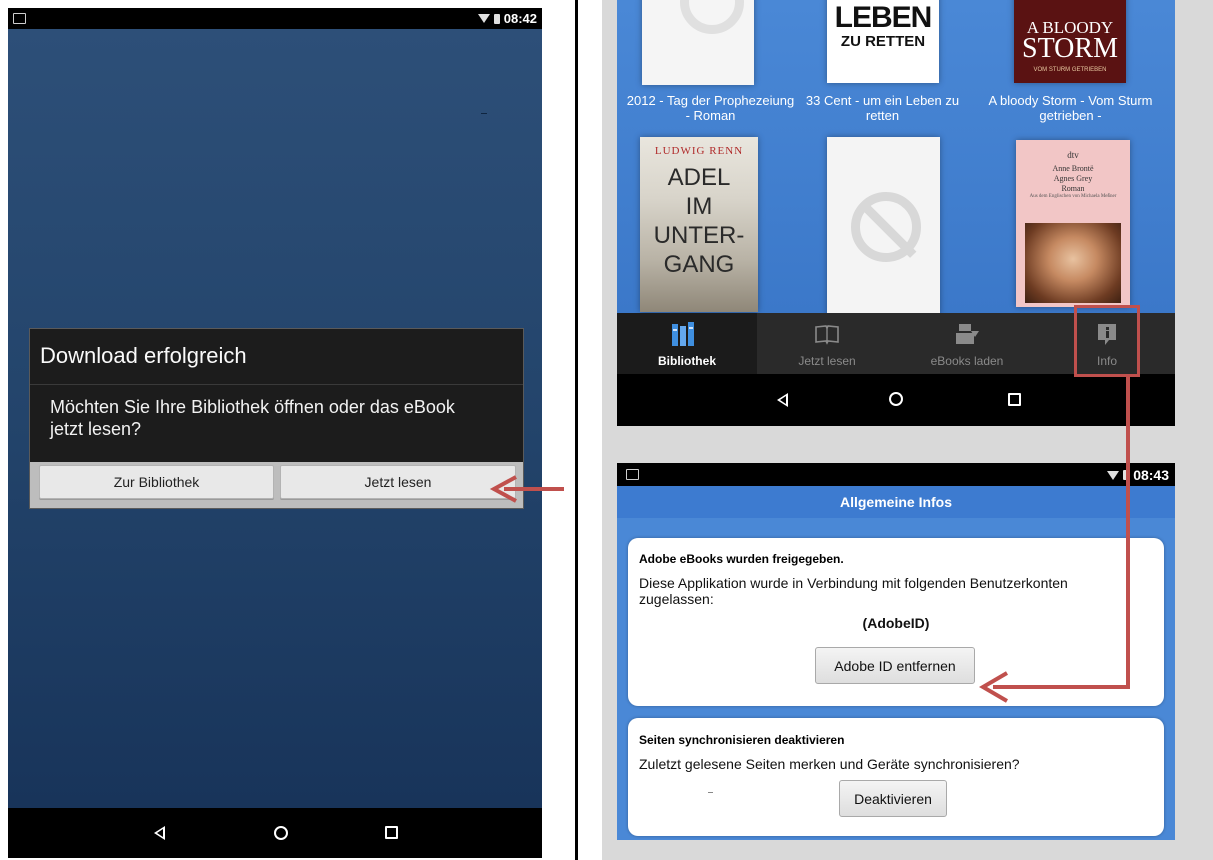 This screenshot has height=860, width=1213. I want to click on wifi-icon, so click(483, 18).